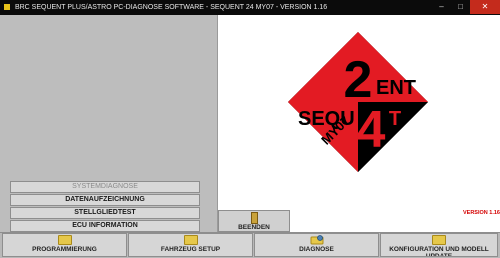  Describe the element at coordinates (316, 240) in the screenshot. I see `diagnose-icon` at that location.